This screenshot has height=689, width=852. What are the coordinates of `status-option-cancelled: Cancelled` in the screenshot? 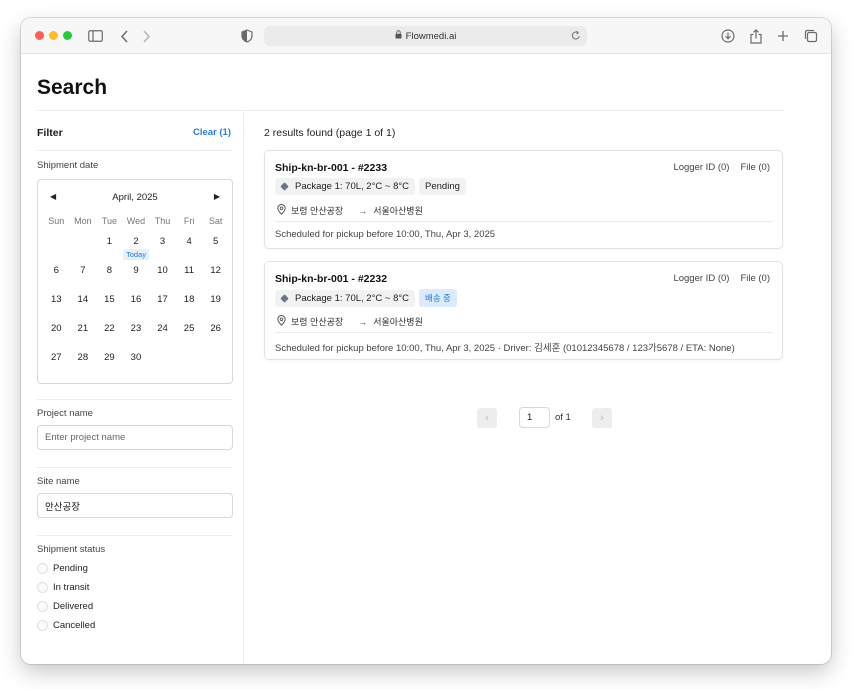 It's located at (66, 625).